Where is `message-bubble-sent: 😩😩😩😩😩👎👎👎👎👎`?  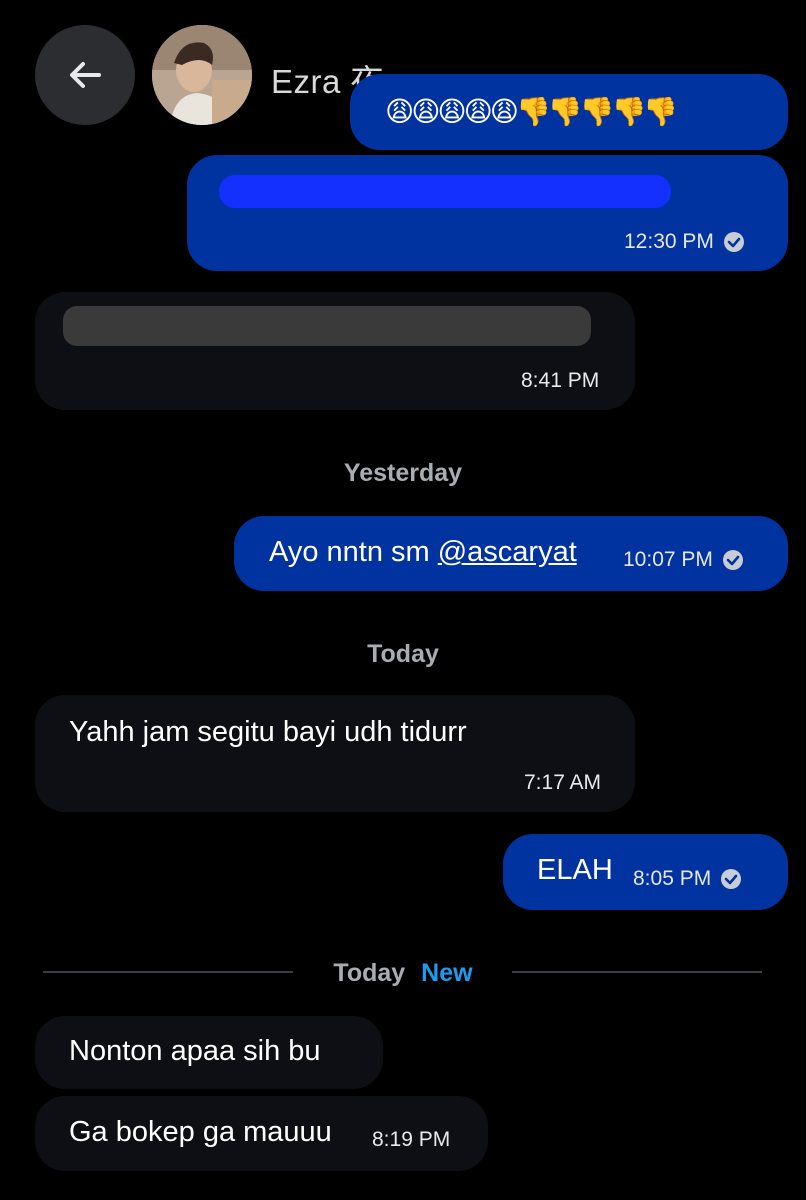
message-bubble-sent: 😩😩😩😩😩👎👎👎👎👎 is located at coordinates (569, 112).